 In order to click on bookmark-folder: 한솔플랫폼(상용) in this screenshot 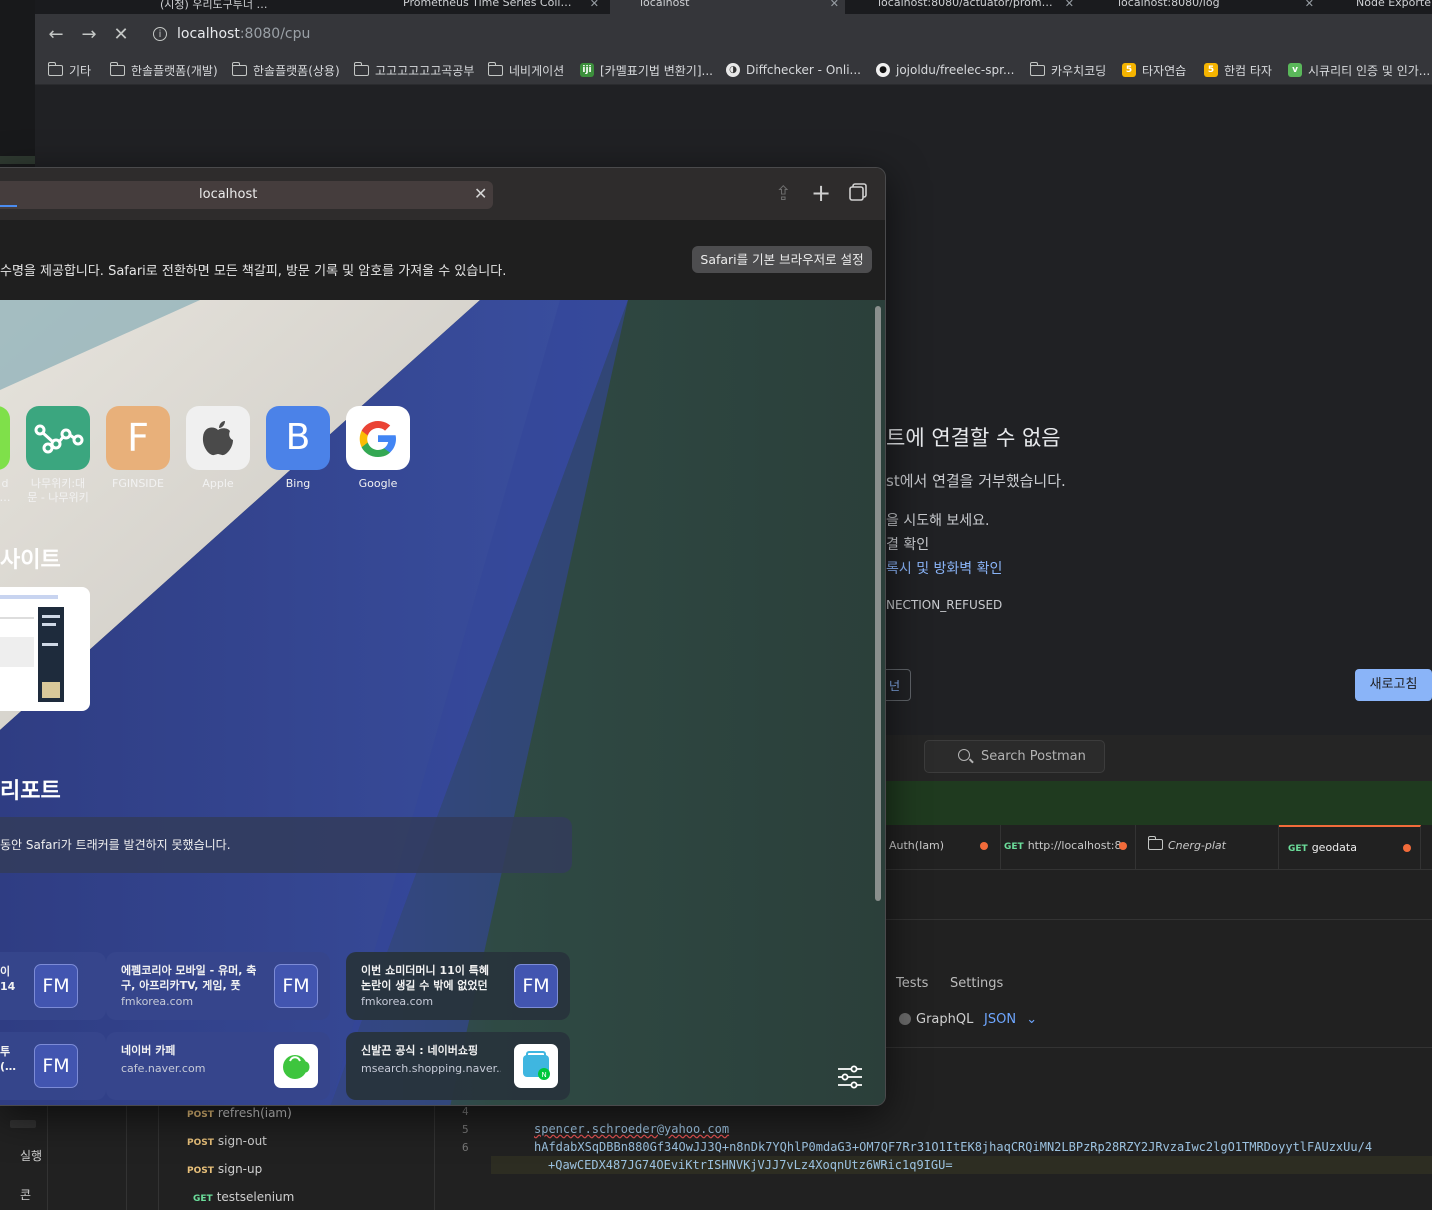, I will do `click(285, 70)`.